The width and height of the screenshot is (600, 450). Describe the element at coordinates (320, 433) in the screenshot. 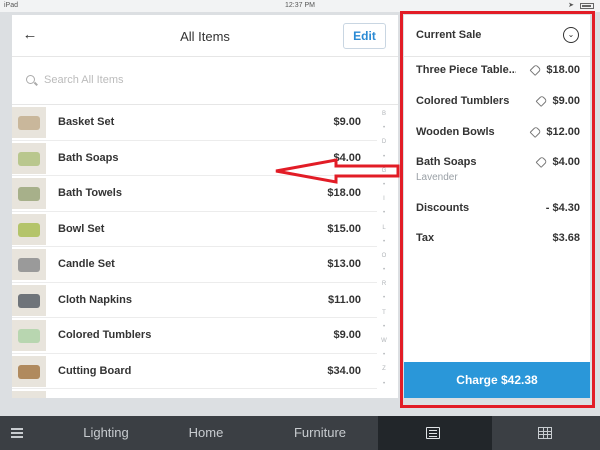

I see `tab-furniture: Furniture` at that location.